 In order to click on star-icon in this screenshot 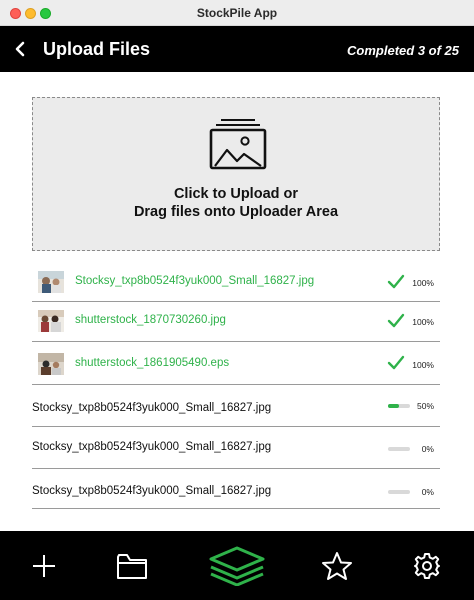, I will do `click(337, 565)`.